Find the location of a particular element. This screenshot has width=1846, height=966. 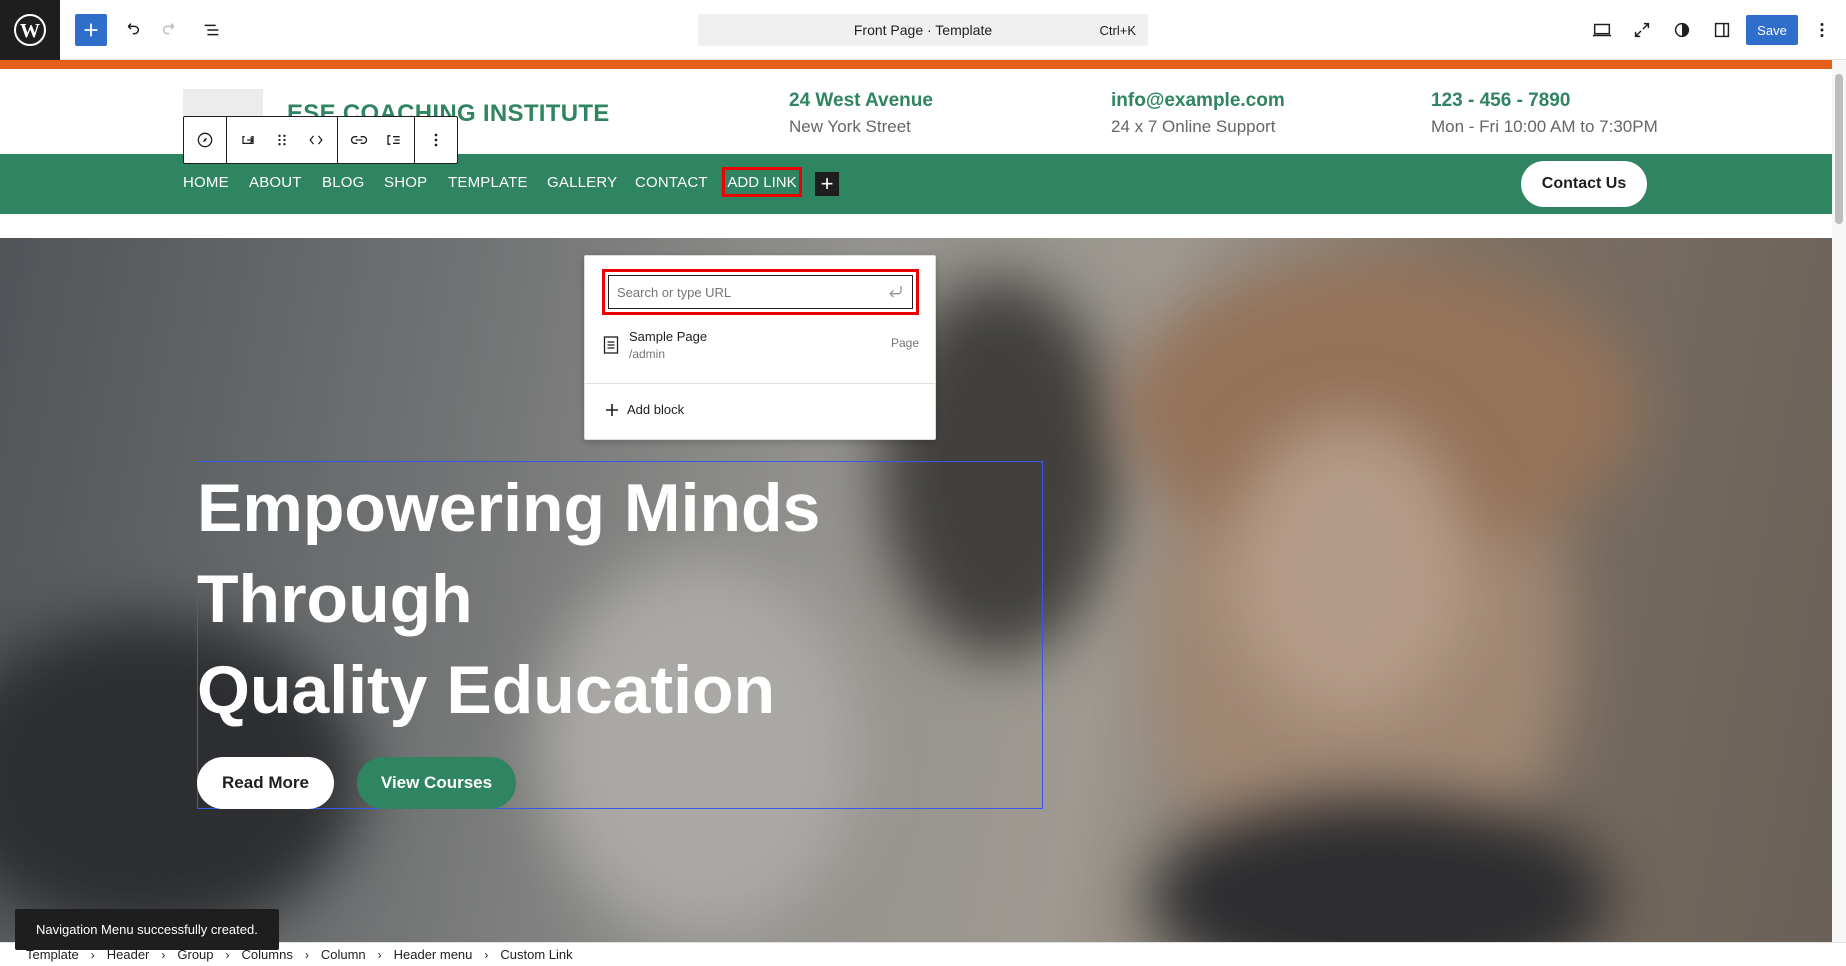

fullscreen-icon is located at coordinates (1642, 30).